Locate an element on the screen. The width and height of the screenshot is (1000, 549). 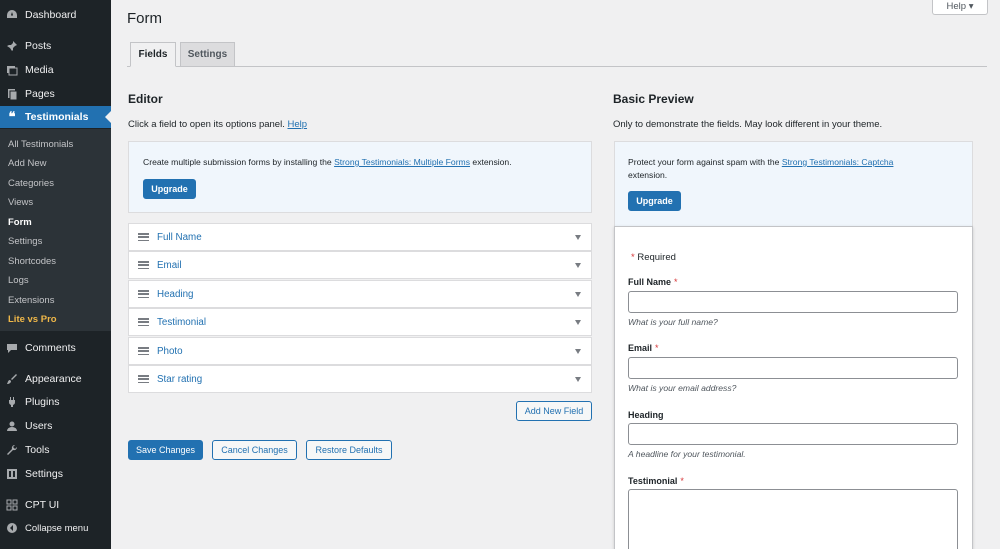
menu-item-pages: Pages is located at coordinates (55, 94).